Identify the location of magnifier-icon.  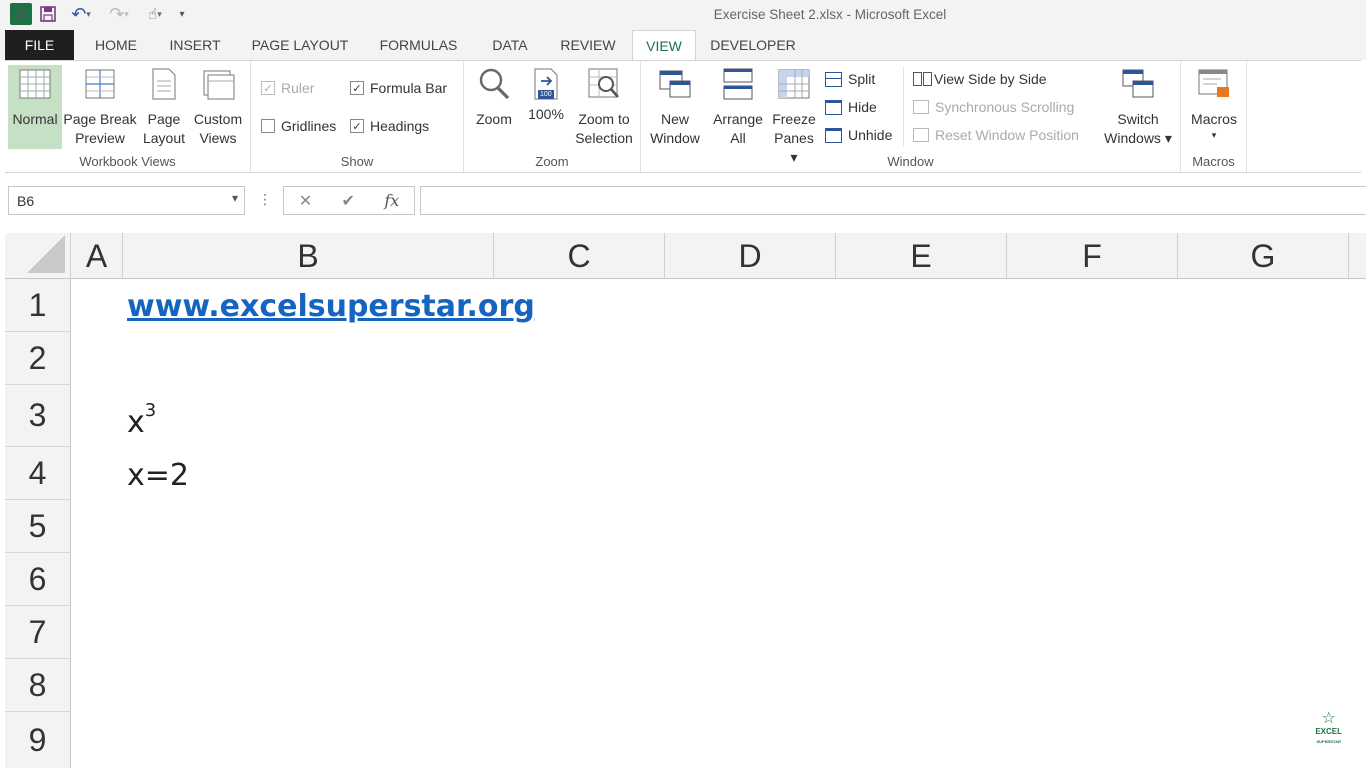
(494, 84).